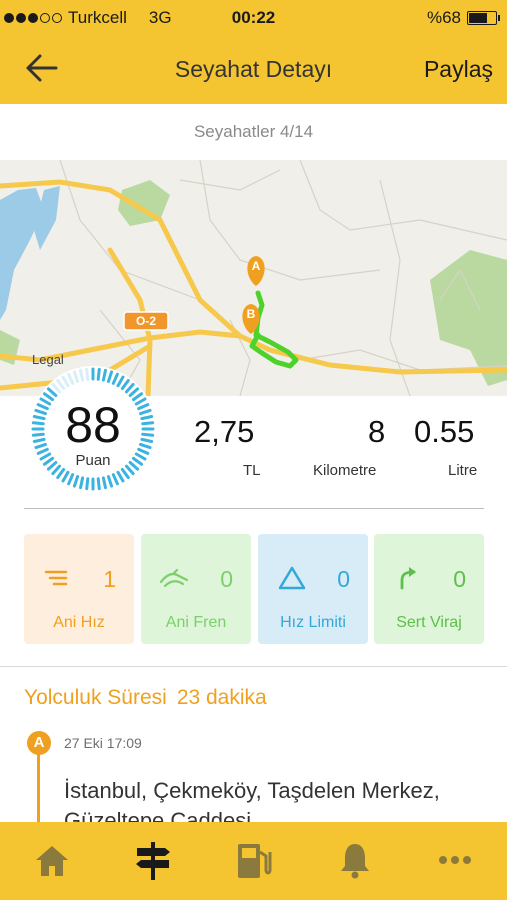 This screenshot has width=507, height=900. Describe the element at coordinates (313, 622) in the screenshot. I see `event-label: Hız Limiti` at that location.